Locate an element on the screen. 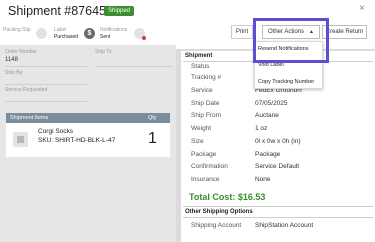  shipping-account-label: Shipping Account is located at coordinates (216, 225).